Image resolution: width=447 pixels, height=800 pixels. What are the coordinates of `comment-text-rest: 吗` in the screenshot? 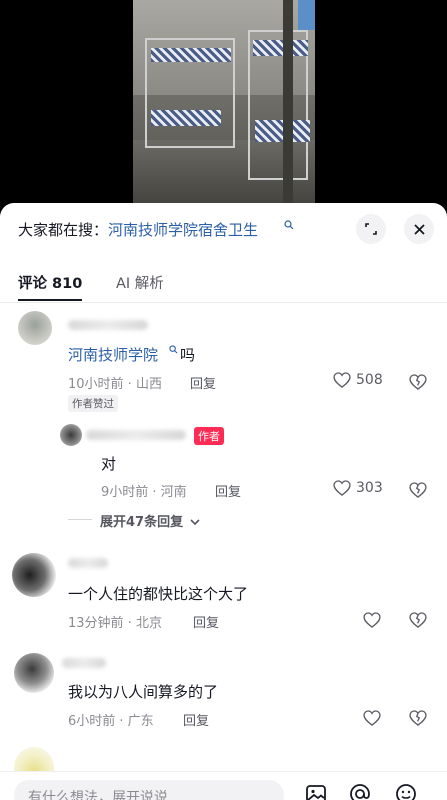 It's located at (188, 355).